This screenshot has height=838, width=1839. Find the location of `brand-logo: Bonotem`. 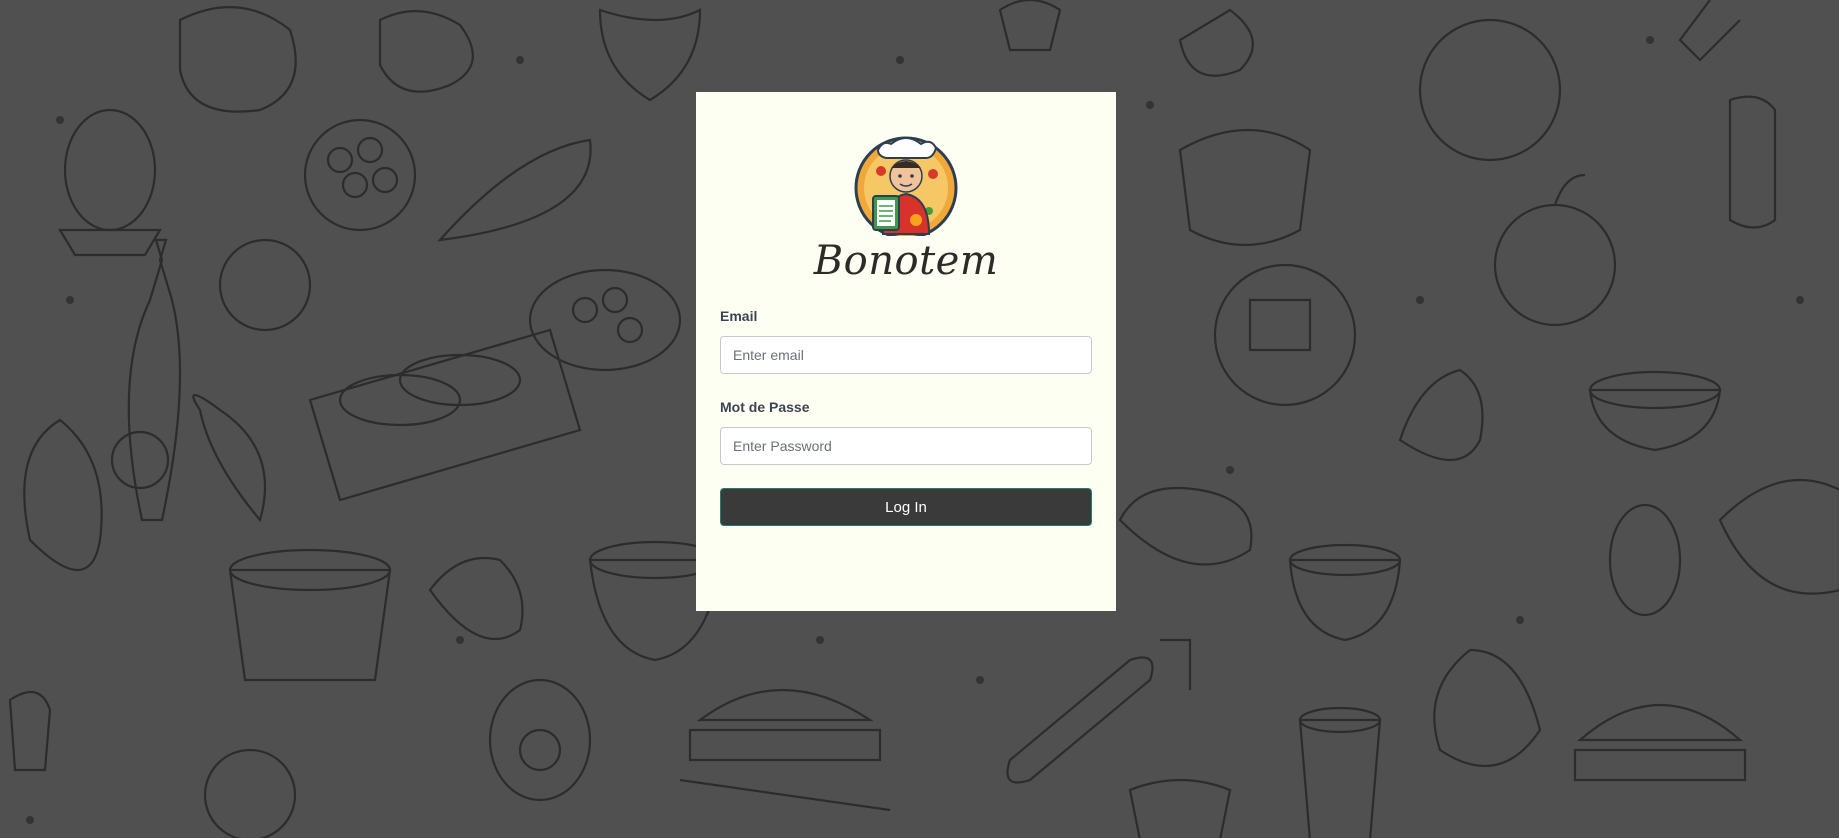

brand-logo: Bonotem is located at coordinates (906, 206).